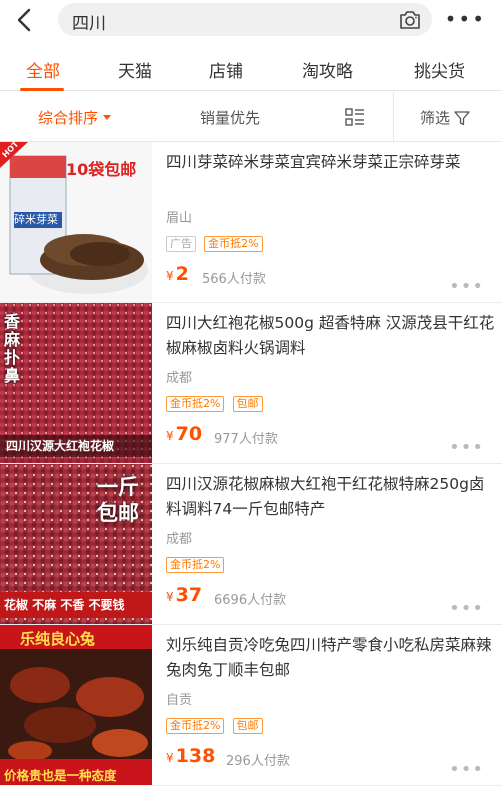 This screenshot has width=502, height=786. I want to click on product-price: ¥70, so click(184, 434).